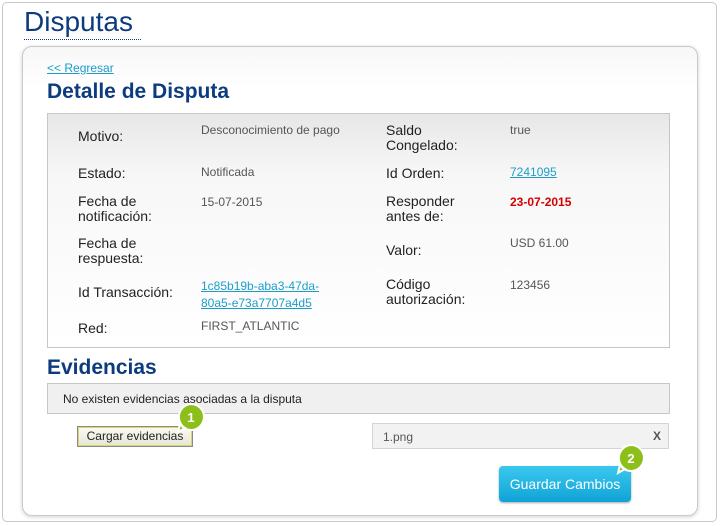 Image resolution: width=720 pixels, height=526 pixels. I want to click on frozen-balance-label-line1: Saldo, so click(404, 130).